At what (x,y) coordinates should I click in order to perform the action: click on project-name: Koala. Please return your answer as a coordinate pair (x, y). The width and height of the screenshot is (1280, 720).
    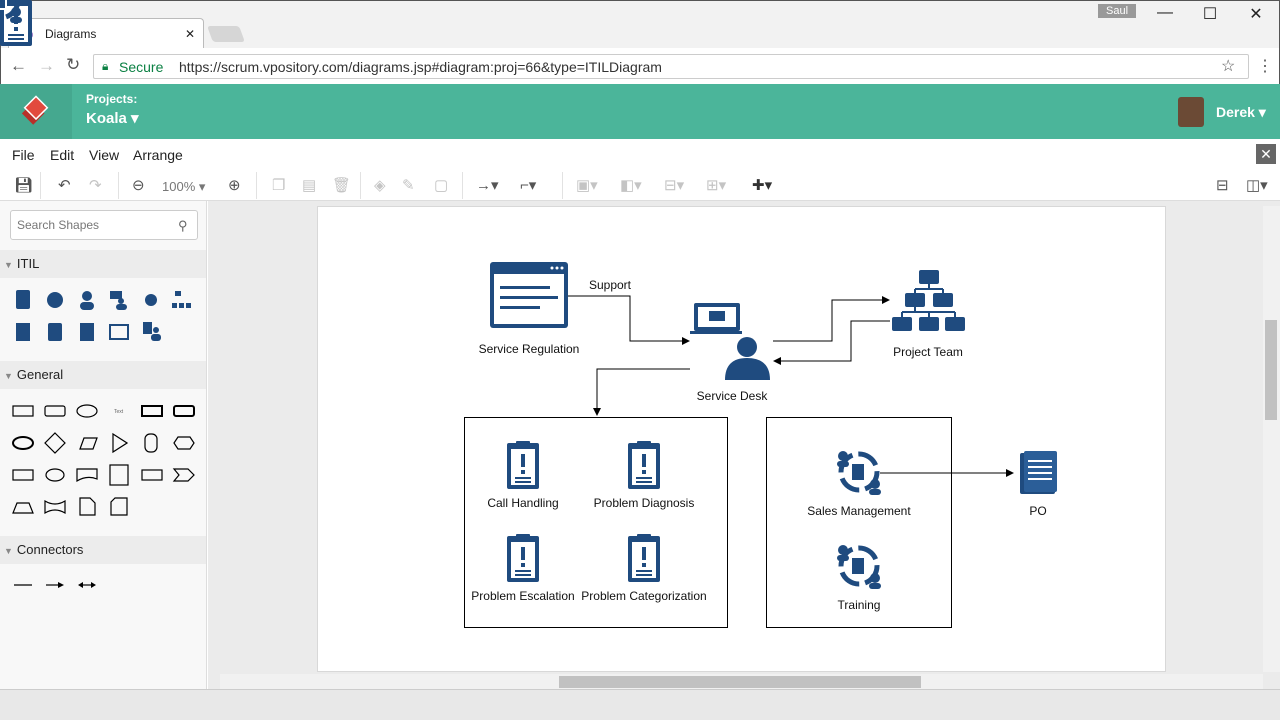
    Looking at the image, I should click on (106, 118).